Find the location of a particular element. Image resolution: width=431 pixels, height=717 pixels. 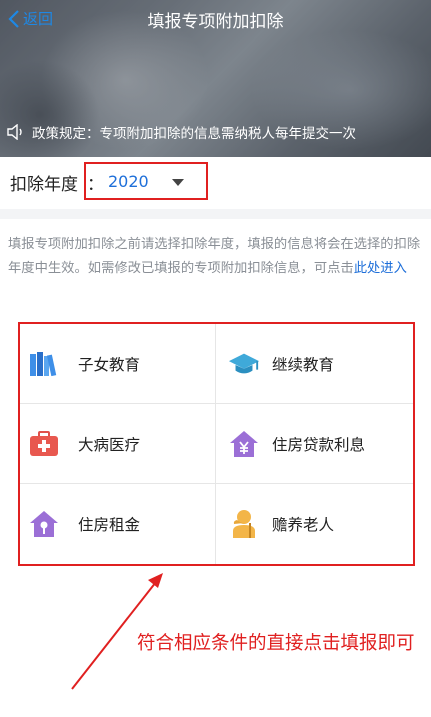

annotation-text: 符合相应条件的直接点击填报即可 is located at coordinates (276, 643).